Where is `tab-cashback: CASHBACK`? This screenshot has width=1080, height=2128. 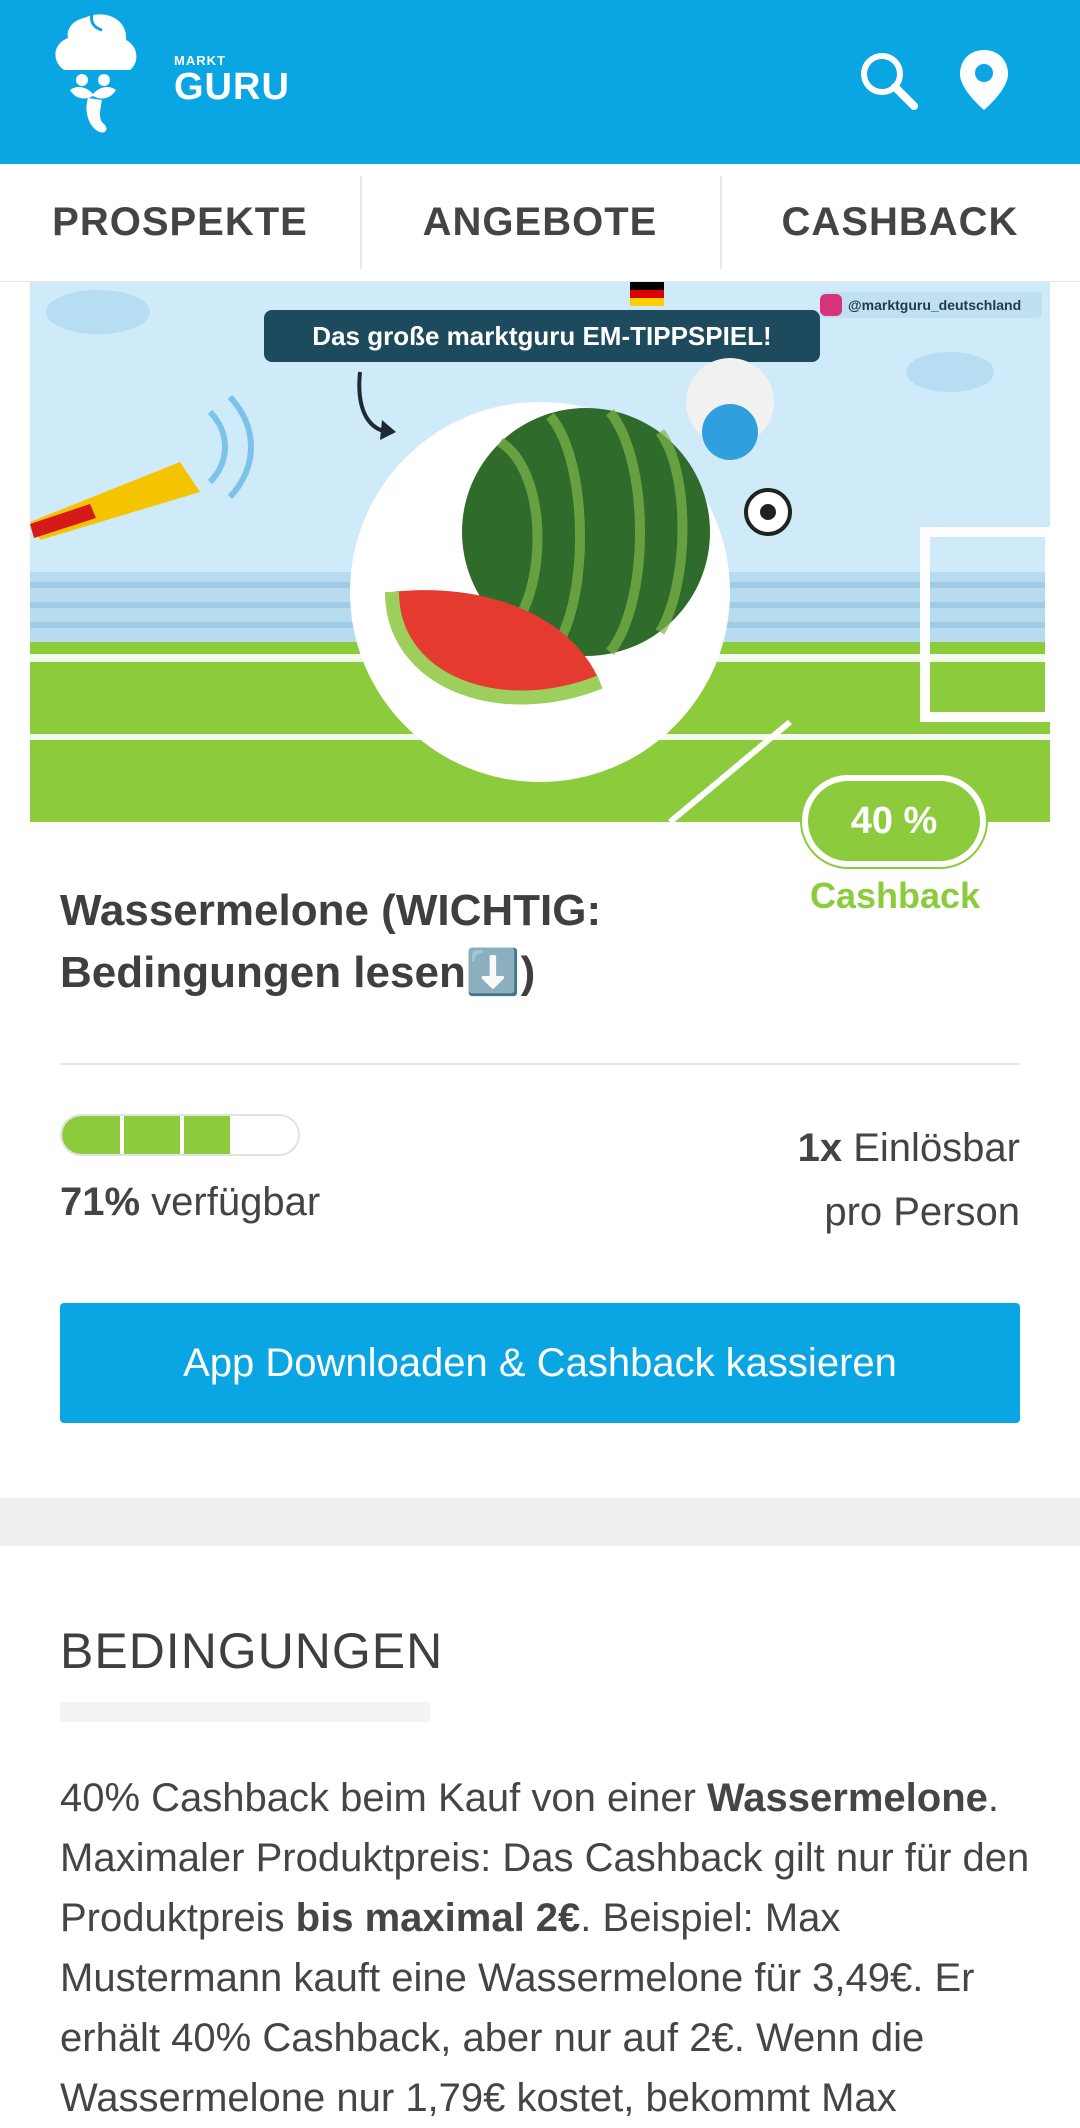 tab-cashback: CASHBACK is located at coordinates (900, 222).